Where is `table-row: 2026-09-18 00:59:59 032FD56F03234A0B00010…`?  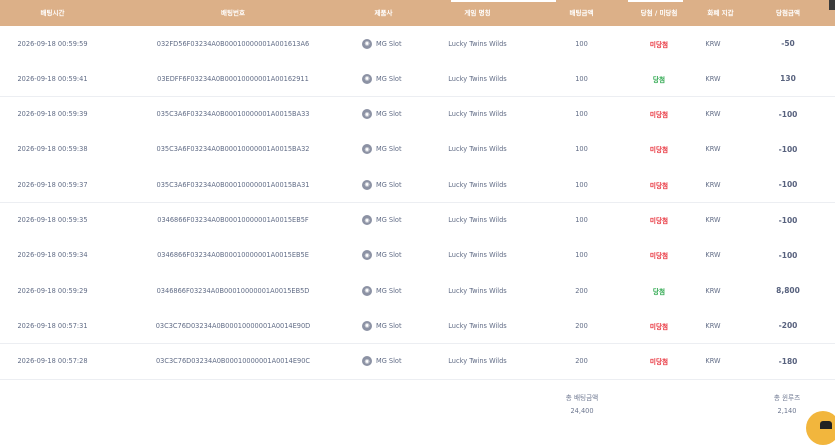
table-row: 2026-09-18 00:59:59 032FD56F03234A0B00010… is located at coordinates (417, 44).